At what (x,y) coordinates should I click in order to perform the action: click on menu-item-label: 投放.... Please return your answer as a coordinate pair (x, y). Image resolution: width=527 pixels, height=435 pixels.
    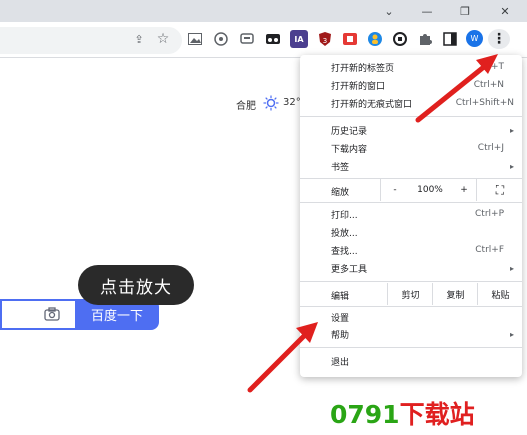
    Looking at the image, I should click on (344, 233).